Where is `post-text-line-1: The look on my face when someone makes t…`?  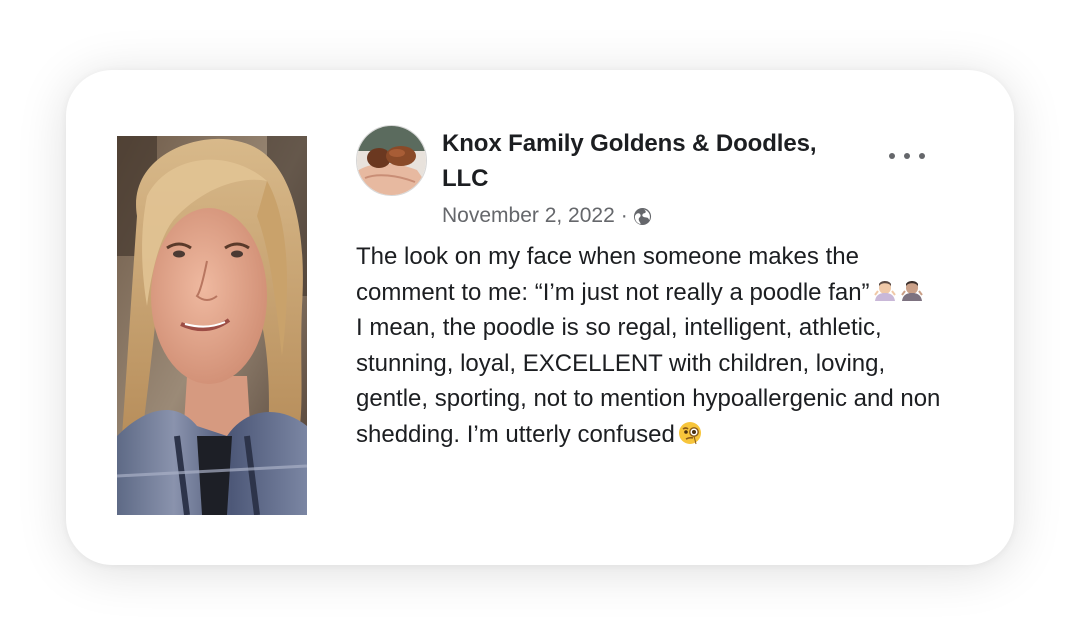
post-text-line-1: The look on my face when someone makes t… is located at coordinates (613, 274).